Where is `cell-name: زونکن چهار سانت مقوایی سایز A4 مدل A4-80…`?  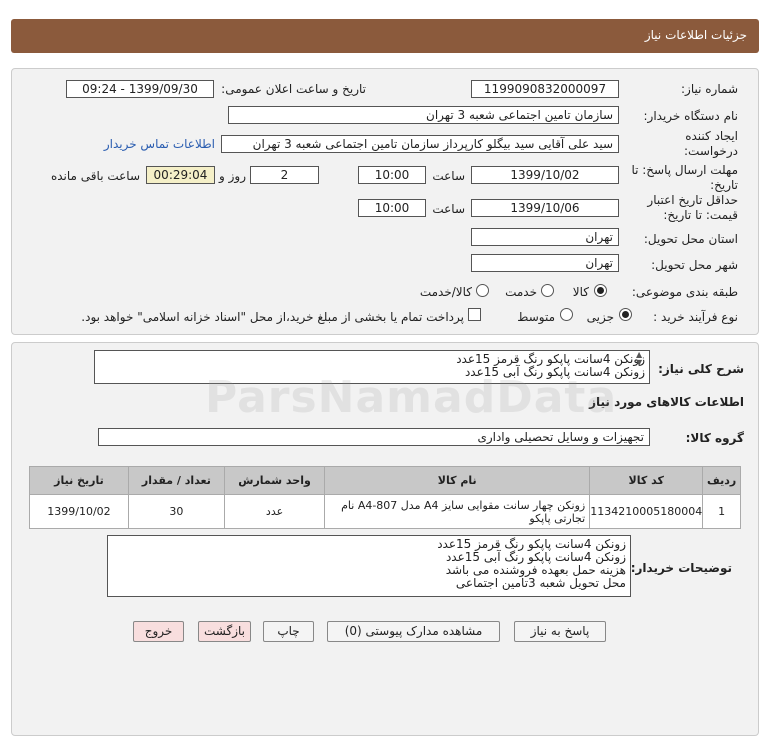 cell-name: زونکن چهار سانت مقوایی سایز A4 مدل A4-80… is located at coordinates (457, 511).